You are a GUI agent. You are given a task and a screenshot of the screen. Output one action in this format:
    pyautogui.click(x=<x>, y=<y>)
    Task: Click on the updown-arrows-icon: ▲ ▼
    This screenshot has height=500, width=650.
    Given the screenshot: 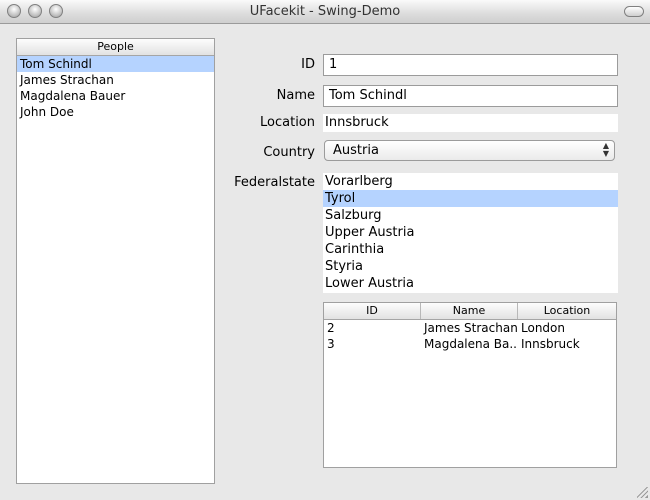 What is the action you would take?
    pyautogui.click(x=605, y=149)
    